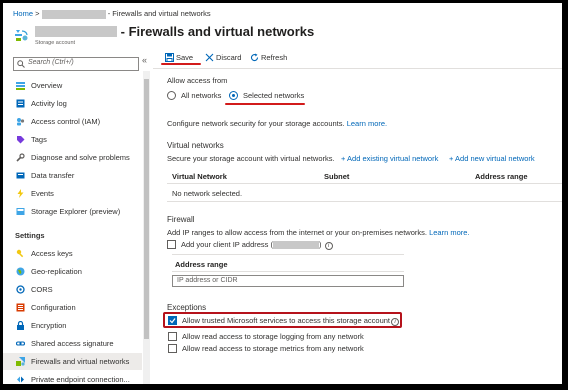  What do you see at coordinates (288, 281) in the screenshot?
I see `ip-address-input: IP address or CIDR` at bounding box center [288, 281].